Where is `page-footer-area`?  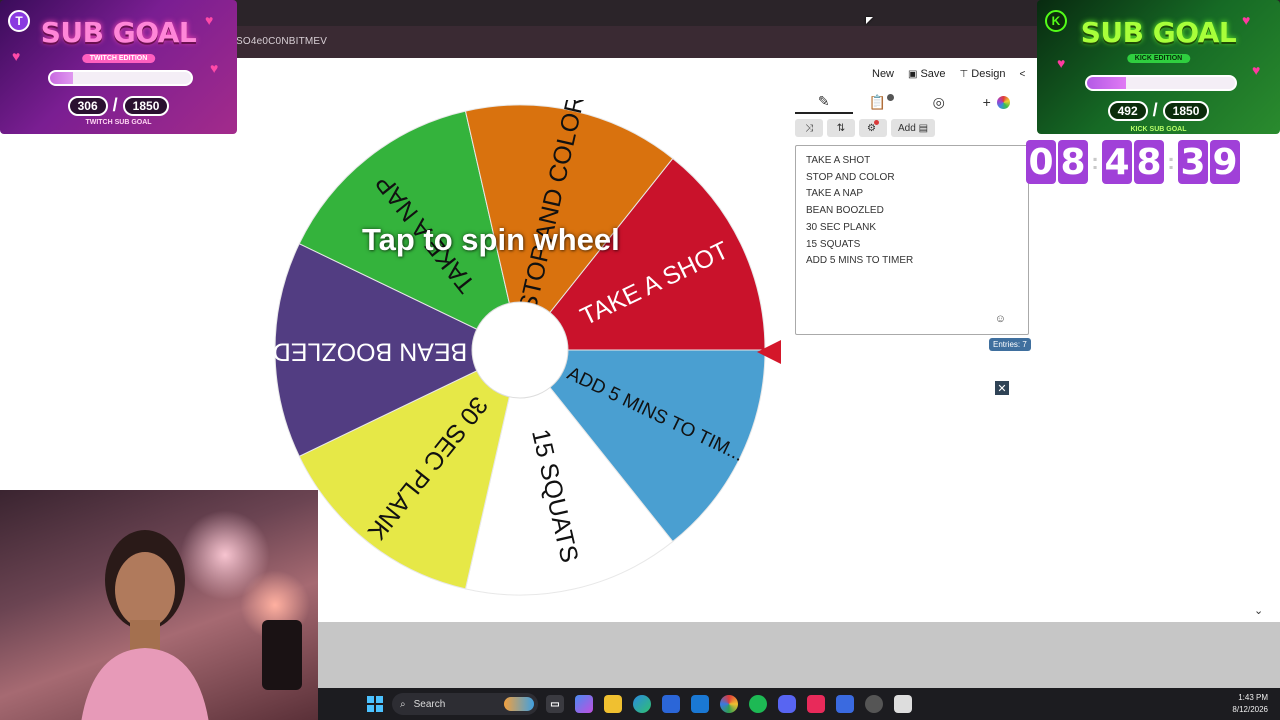
page-footer-area is located at coordinates (799, 655).